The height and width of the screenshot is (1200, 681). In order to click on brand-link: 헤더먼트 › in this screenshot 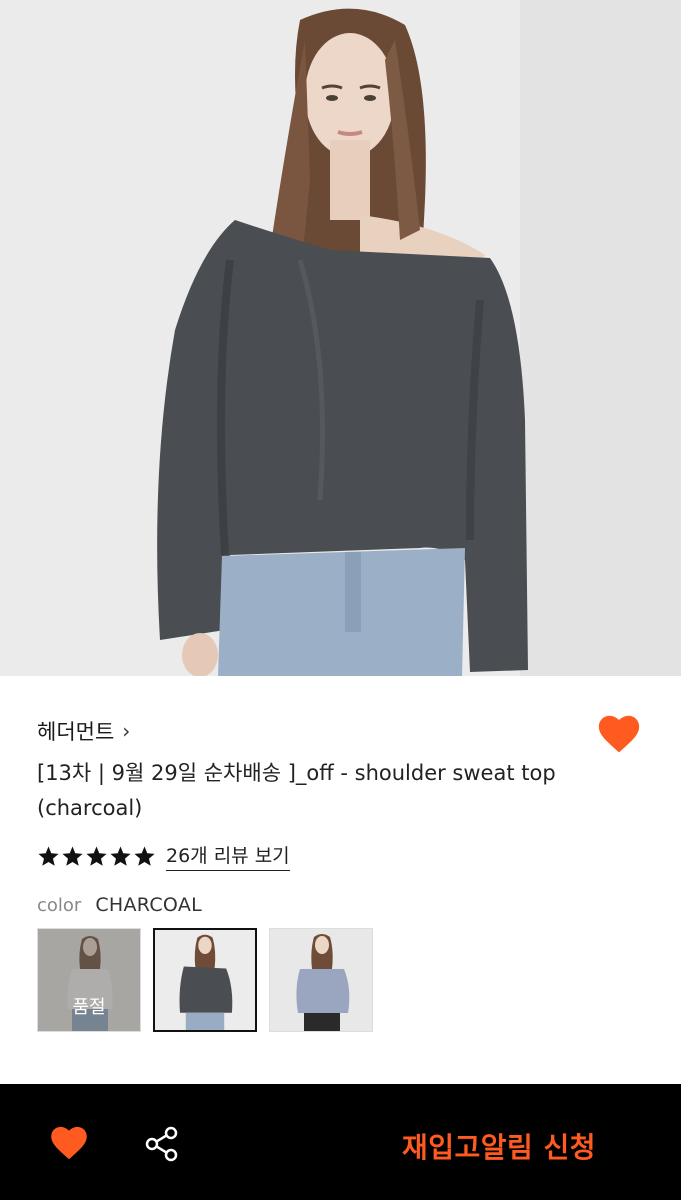, I will do `click(83, 731)`.